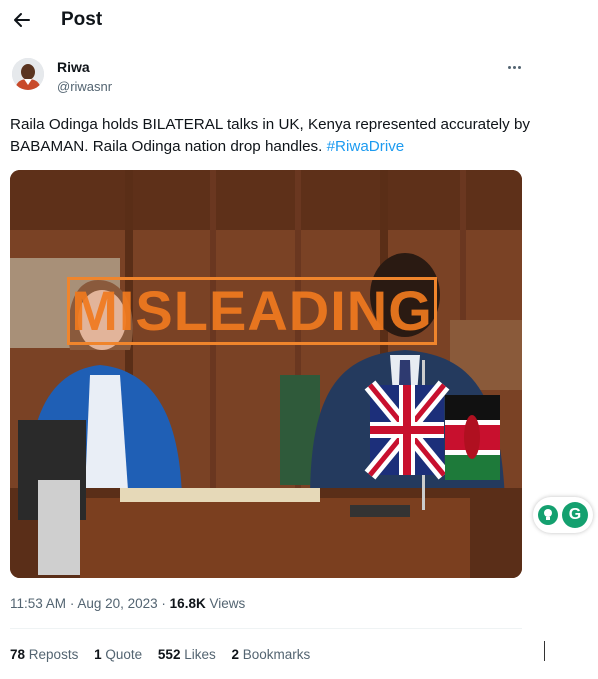 The image size is (598, 679). Describe the element at coordinates (187, 603) in the screenshot. I see `views-count: 16.8K` at that location.